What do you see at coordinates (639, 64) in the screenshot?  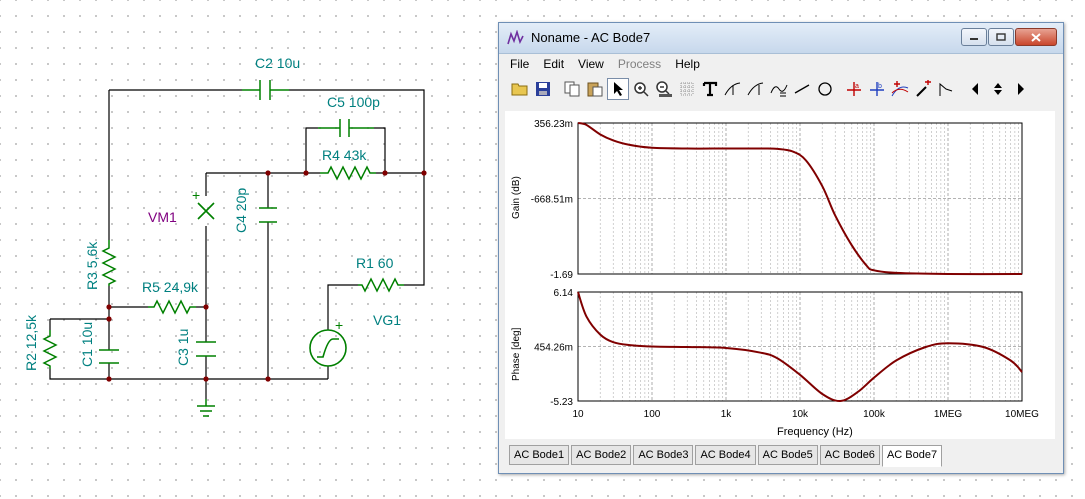 I see `menu-process: Process` at bounding box center [639, 64].